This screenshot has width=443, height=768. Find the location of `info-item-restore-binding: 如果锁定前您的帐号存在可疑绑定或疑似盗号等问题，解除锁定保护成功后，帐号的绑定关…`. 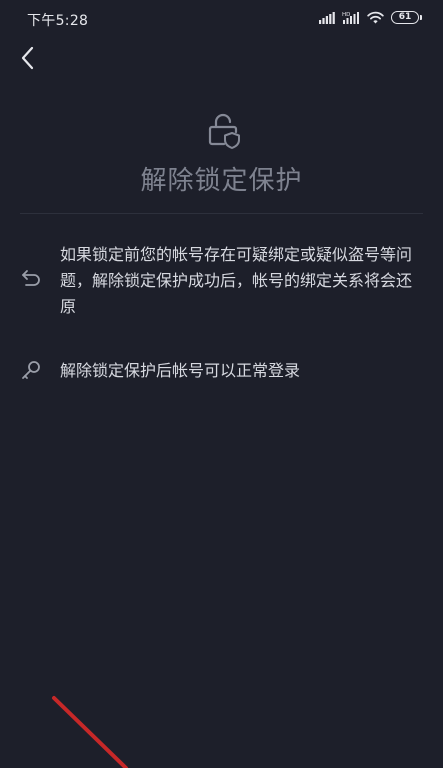

info-item-restore-binding: 如果锁定前您的帐号存在可疑绑定或疑似盗号等问题，解除锁定保护成功后，帐号的绑定关… is located at coordinates (221, 282).